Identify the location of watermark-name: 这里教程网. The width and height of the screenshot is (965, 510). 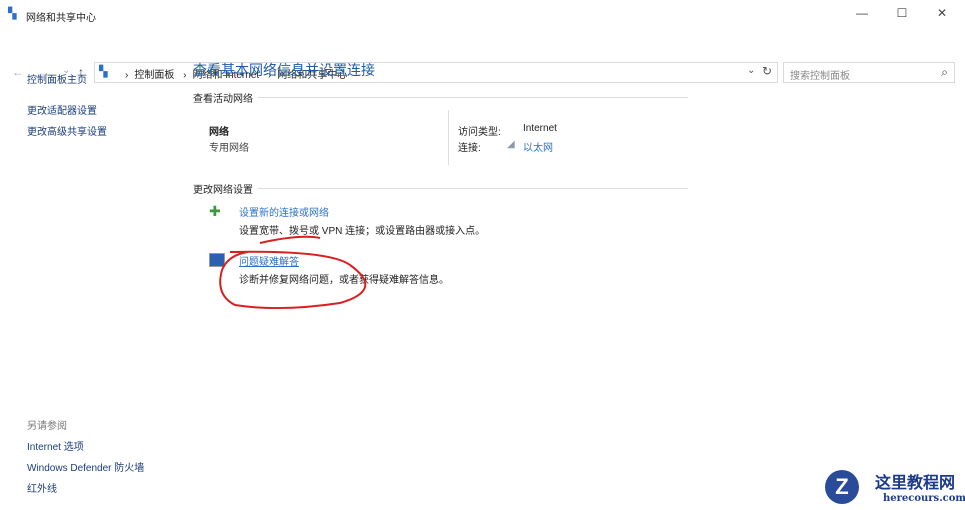
(915, 483).